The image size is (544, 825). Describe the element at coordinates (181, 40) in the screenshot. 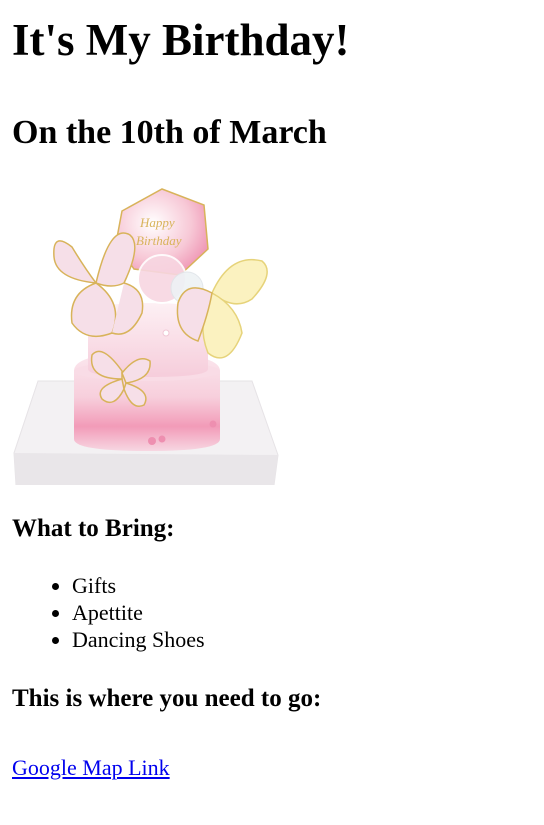

I see `page-title: It's My Birthday!` at that location.